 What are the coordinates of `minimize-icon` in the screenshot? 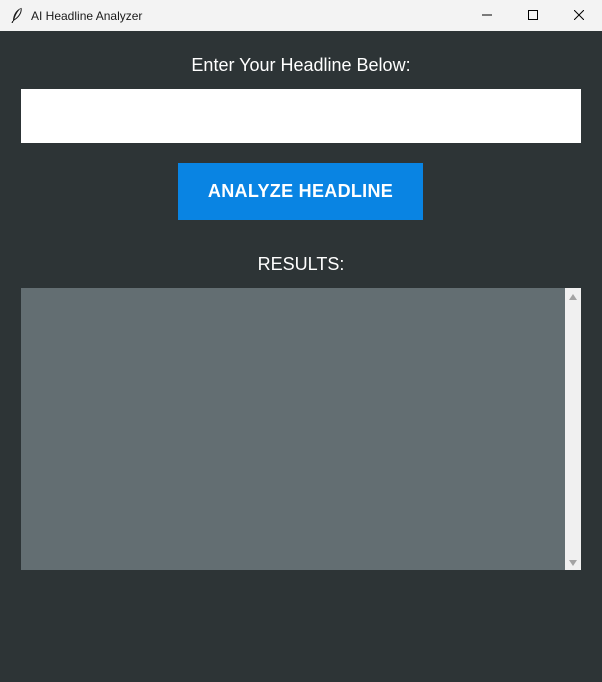 It's located at (487, 16).